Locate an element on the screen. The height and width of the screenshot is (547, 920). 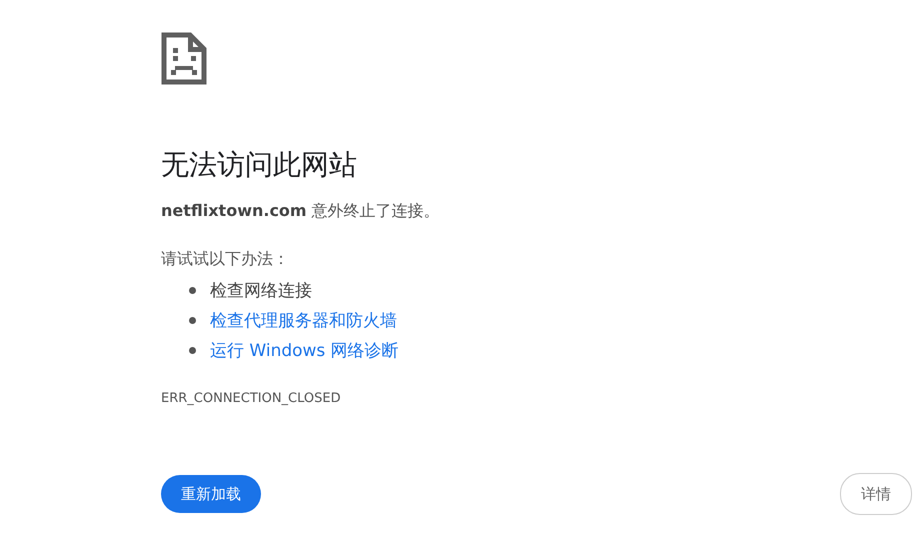
details-button: 详情 is located at coordinates (876, 494).